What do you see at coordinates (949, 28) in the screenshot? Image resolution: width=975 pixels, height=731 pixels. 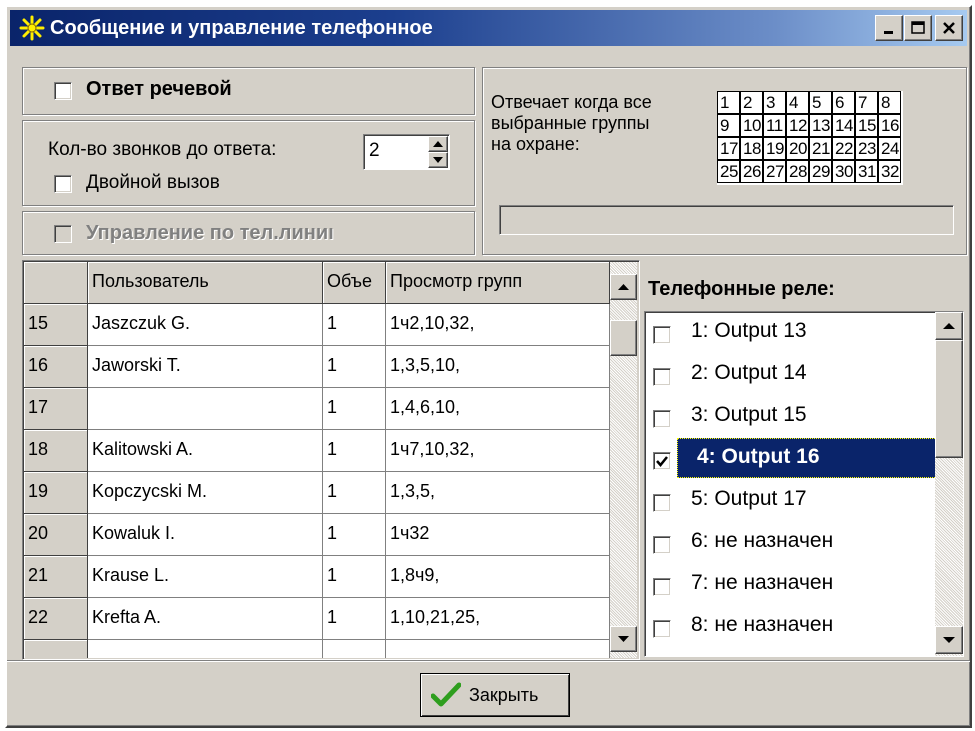 I see `close-window-button` at bounding box center [949, 28].